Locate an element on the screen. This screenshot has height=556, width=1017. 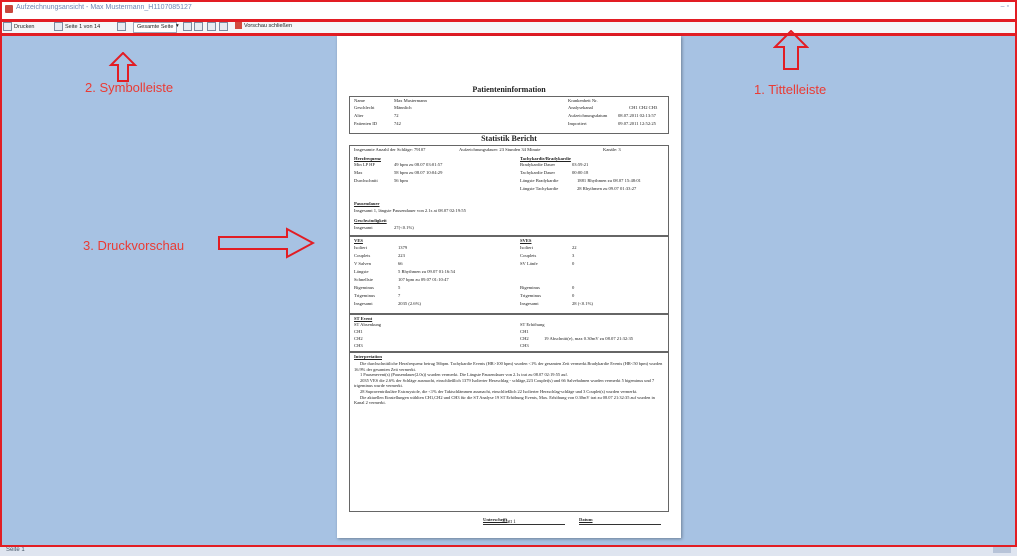
interpretation-heading: Interpretation is located at coordinates (368, 356).